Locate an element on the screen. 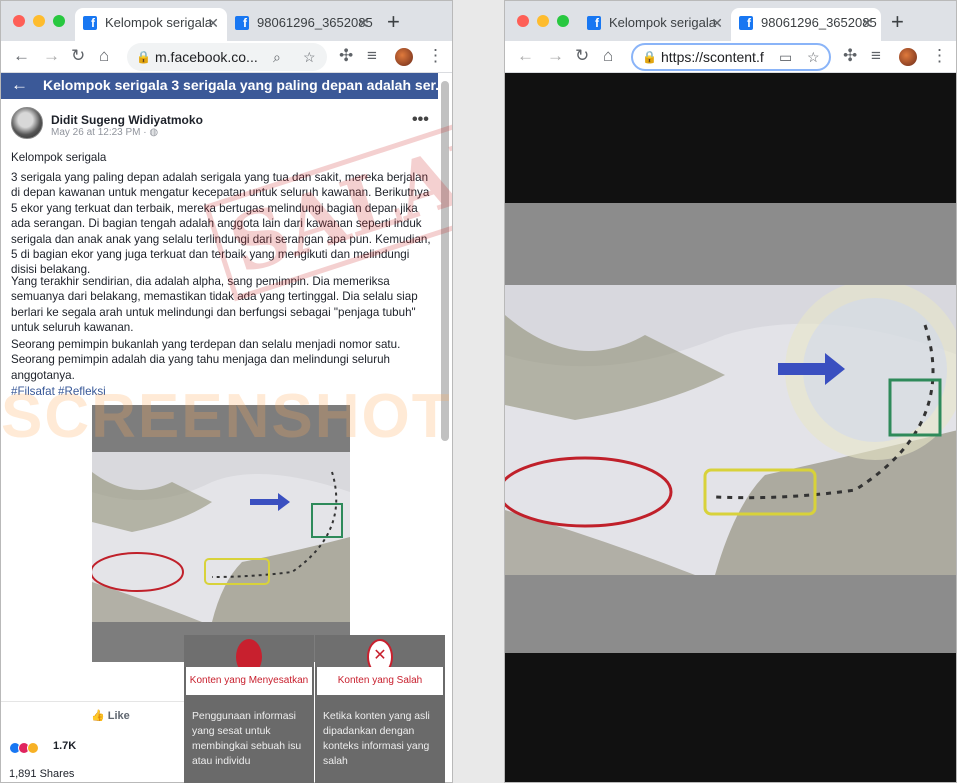 The width and height of the screenshot is (957, 783). more-options-icon: ••• is located at coordinates (420, 120).